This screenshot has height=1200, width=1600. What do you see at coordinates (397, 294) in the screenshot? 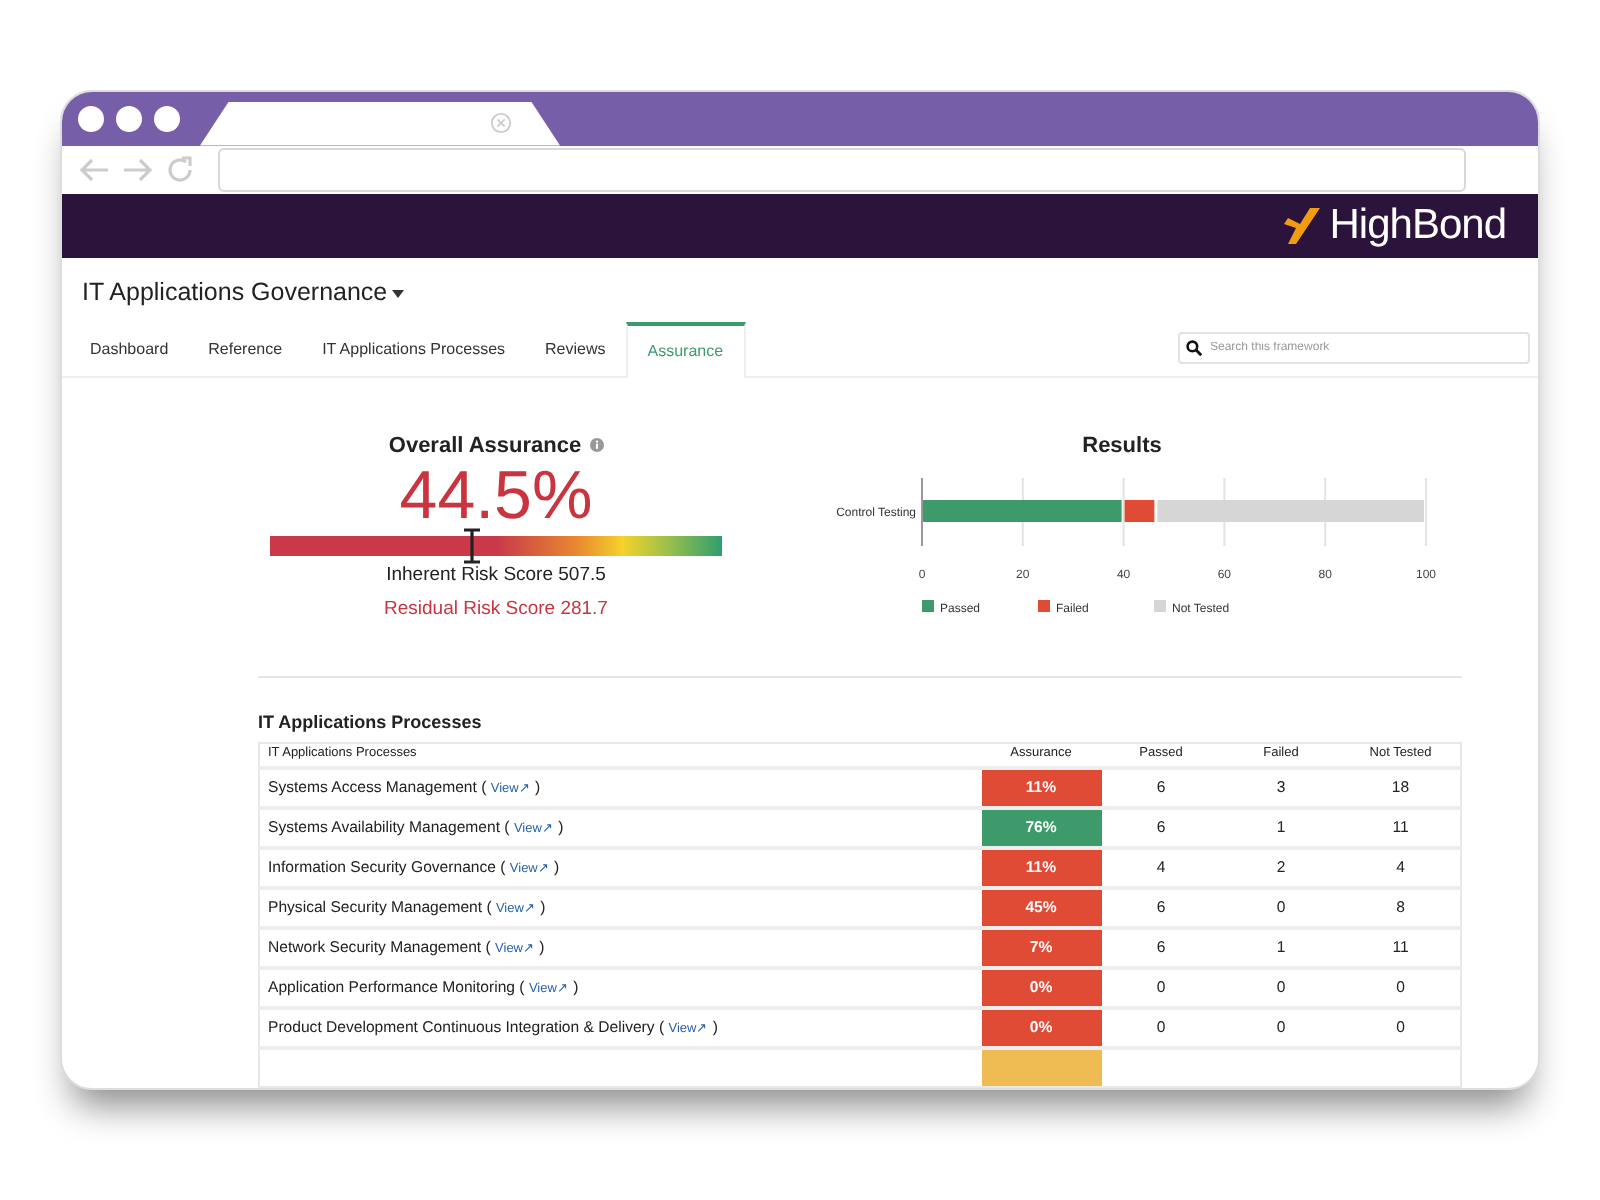
I see `caret-icon` at bounding box center [397, 294].